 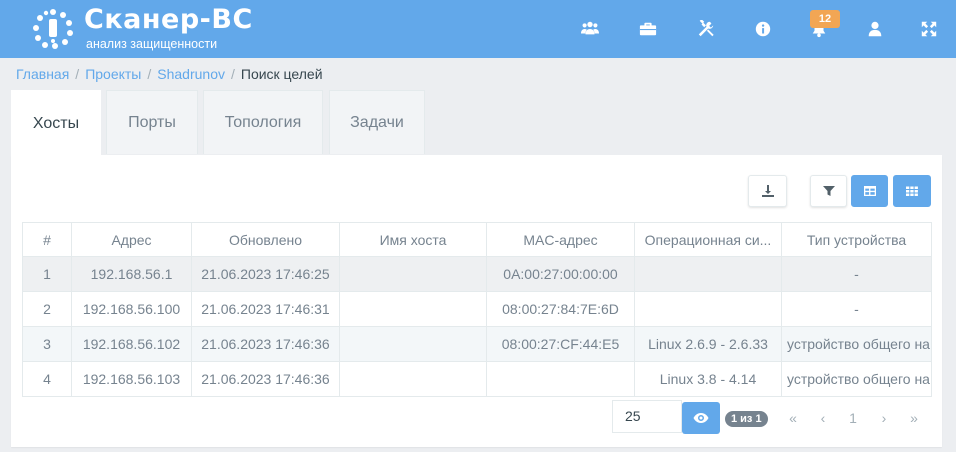 What do you see at coordinates (131, 239) in the screenshot?
I see `column-header-address: Адрес` at bounding box center [131, 239].